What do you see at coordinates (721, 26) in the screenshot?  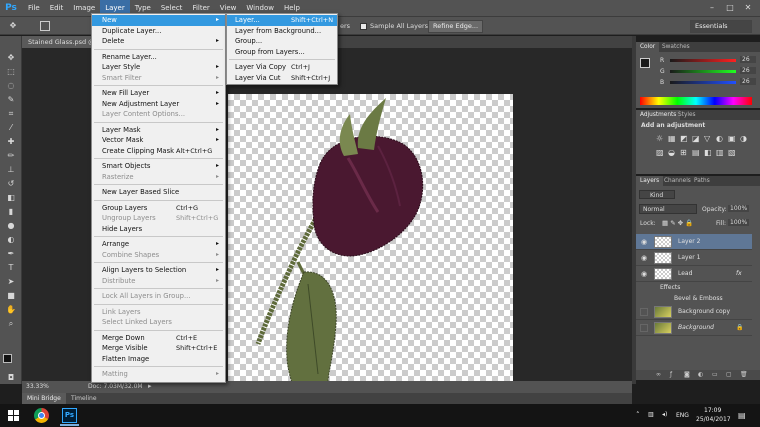 I see `workspace-switcher: Essentials` at bounding box center [721, 26].